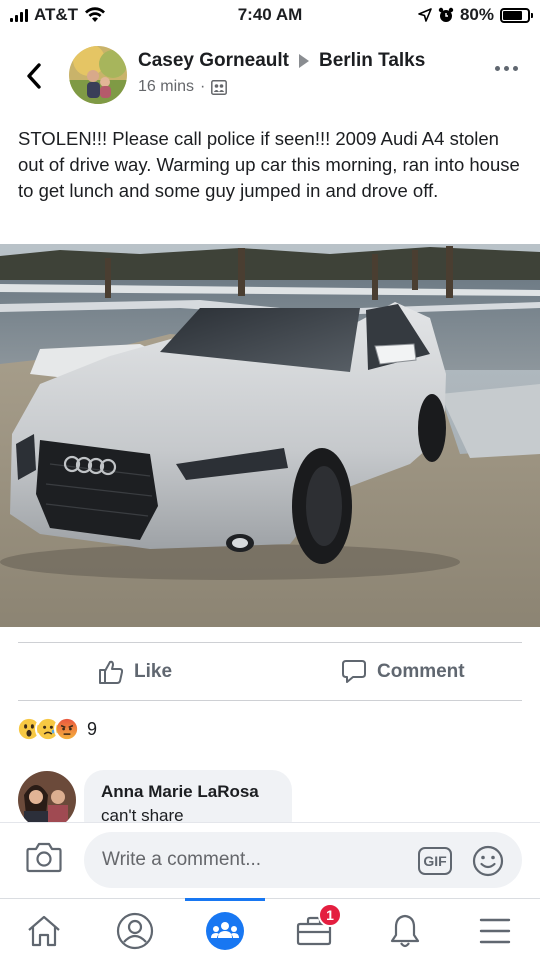 This screenshot has width=540, height=960. I want to click on status-icons: 80%, so click(475, 15).